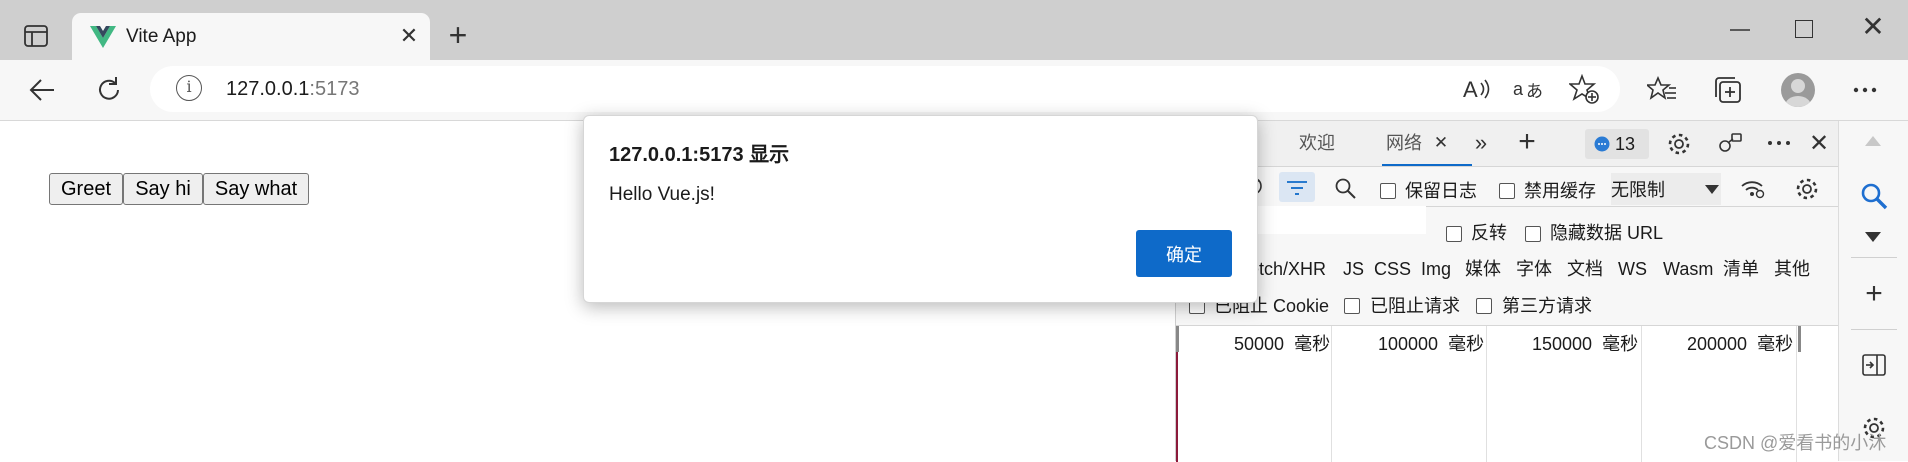 This screenshot has width=1908, height=462. Describe the element at coordinates (292, 89) in the screenshot. I see `url-text: 127.0.0.1:5173` at that location.